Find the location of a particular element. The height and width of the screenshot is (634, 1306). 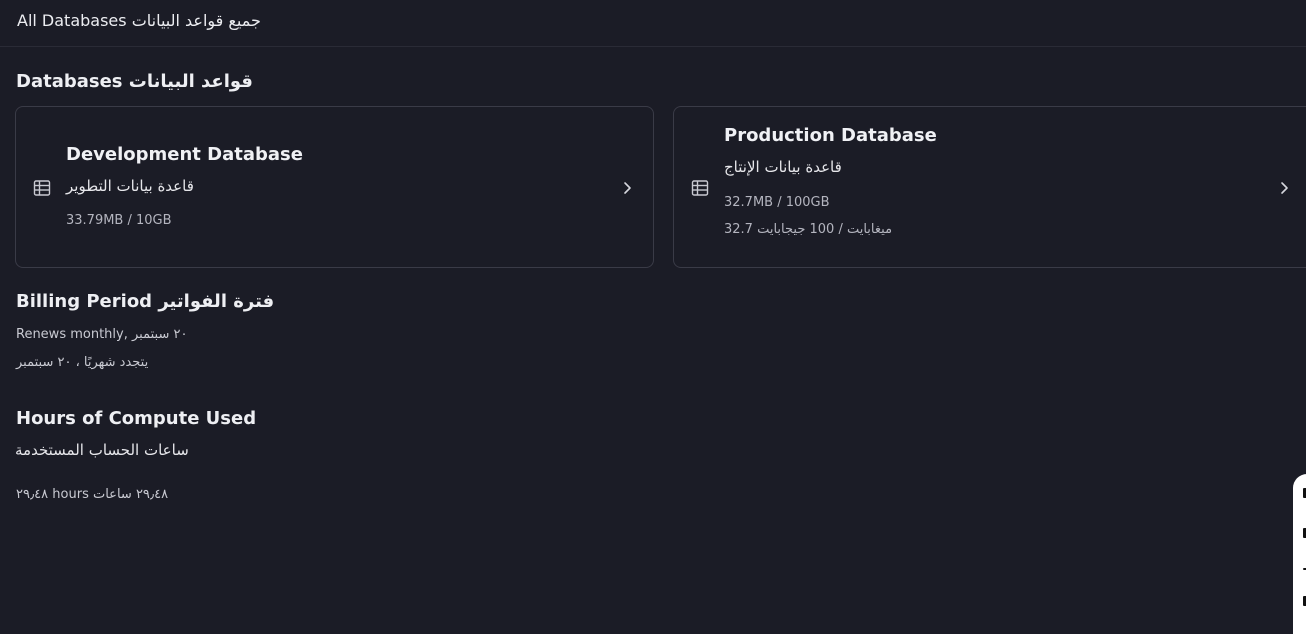

database-name: Production Database is located at coordinates (830, 135).